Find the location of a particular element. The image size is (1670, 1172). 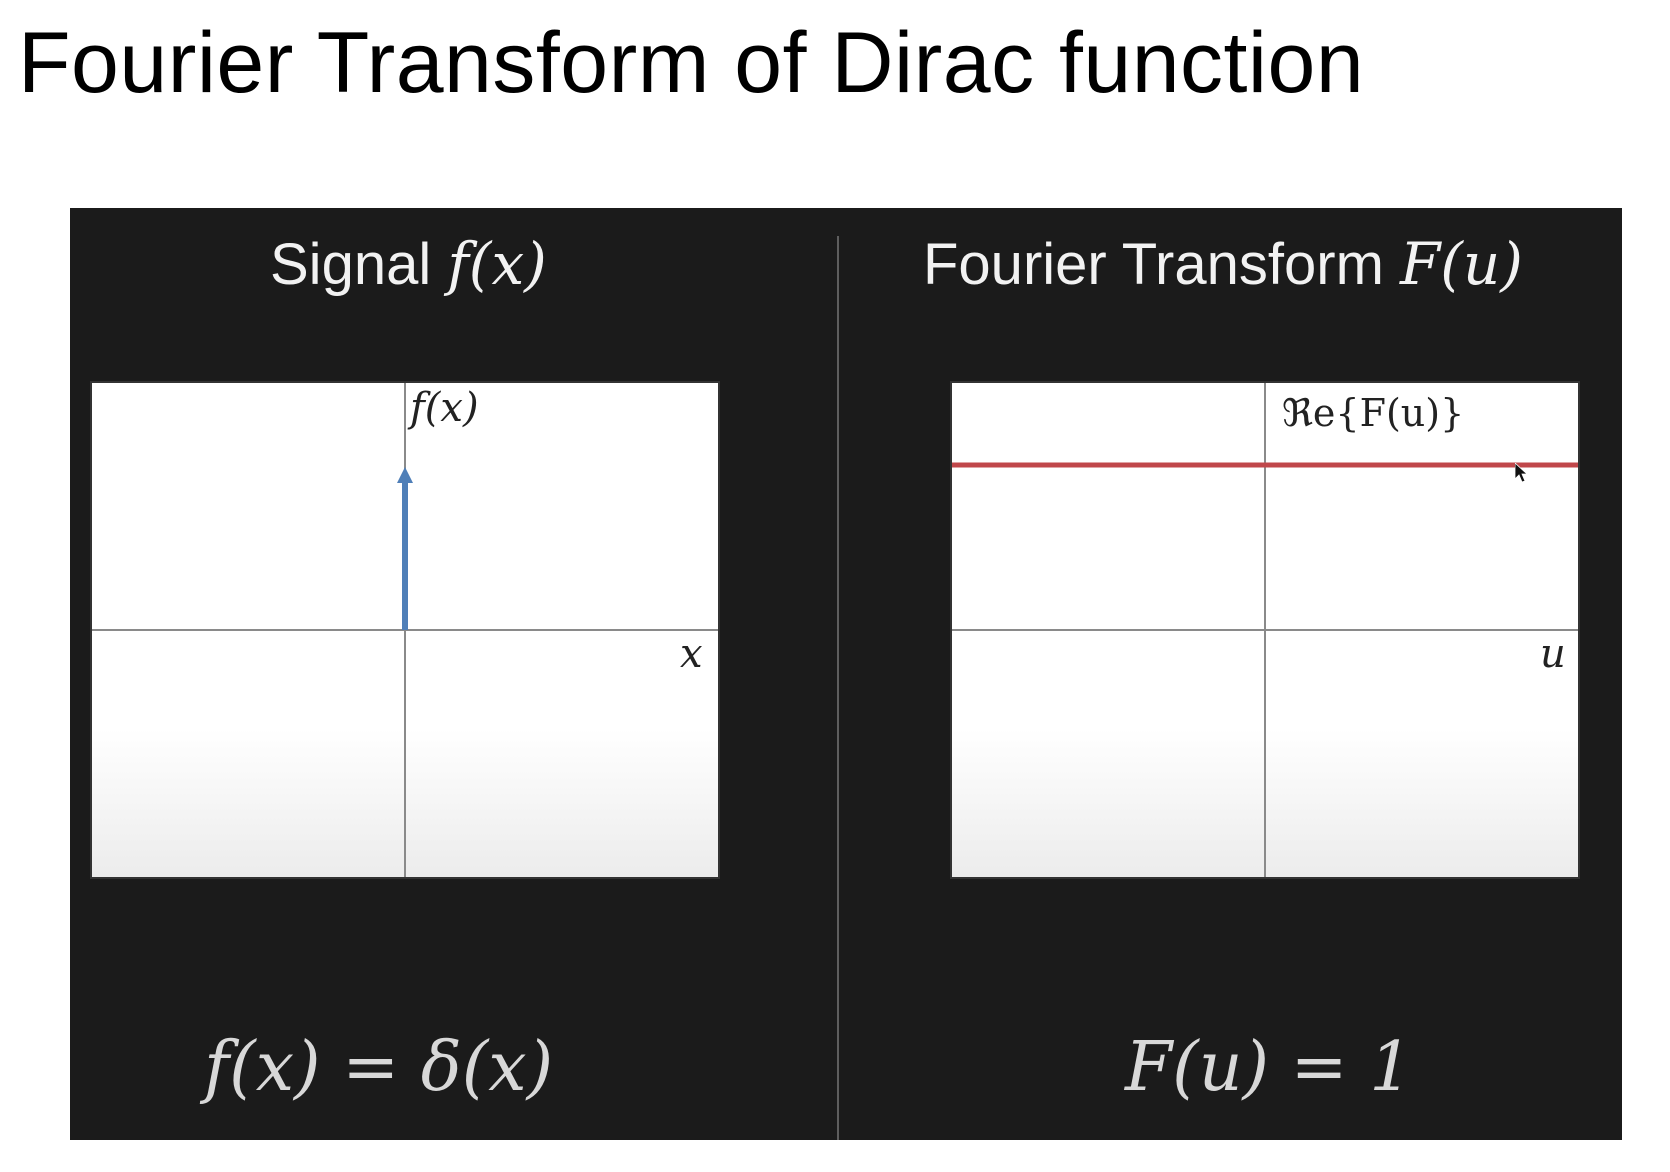

panel-divider is located at coordinates (838, 688).